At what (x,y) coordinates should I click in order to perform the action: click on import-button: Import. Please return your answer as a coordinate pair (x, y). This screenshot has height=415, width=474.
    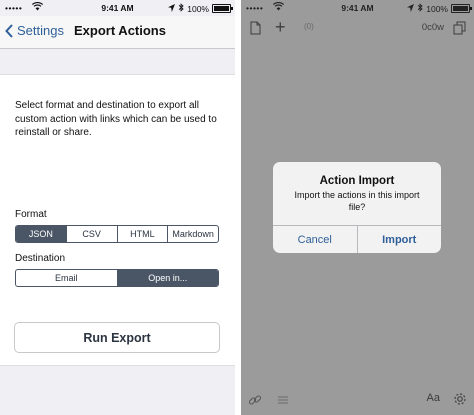
    Looking at the image, I should click on (399, 239).